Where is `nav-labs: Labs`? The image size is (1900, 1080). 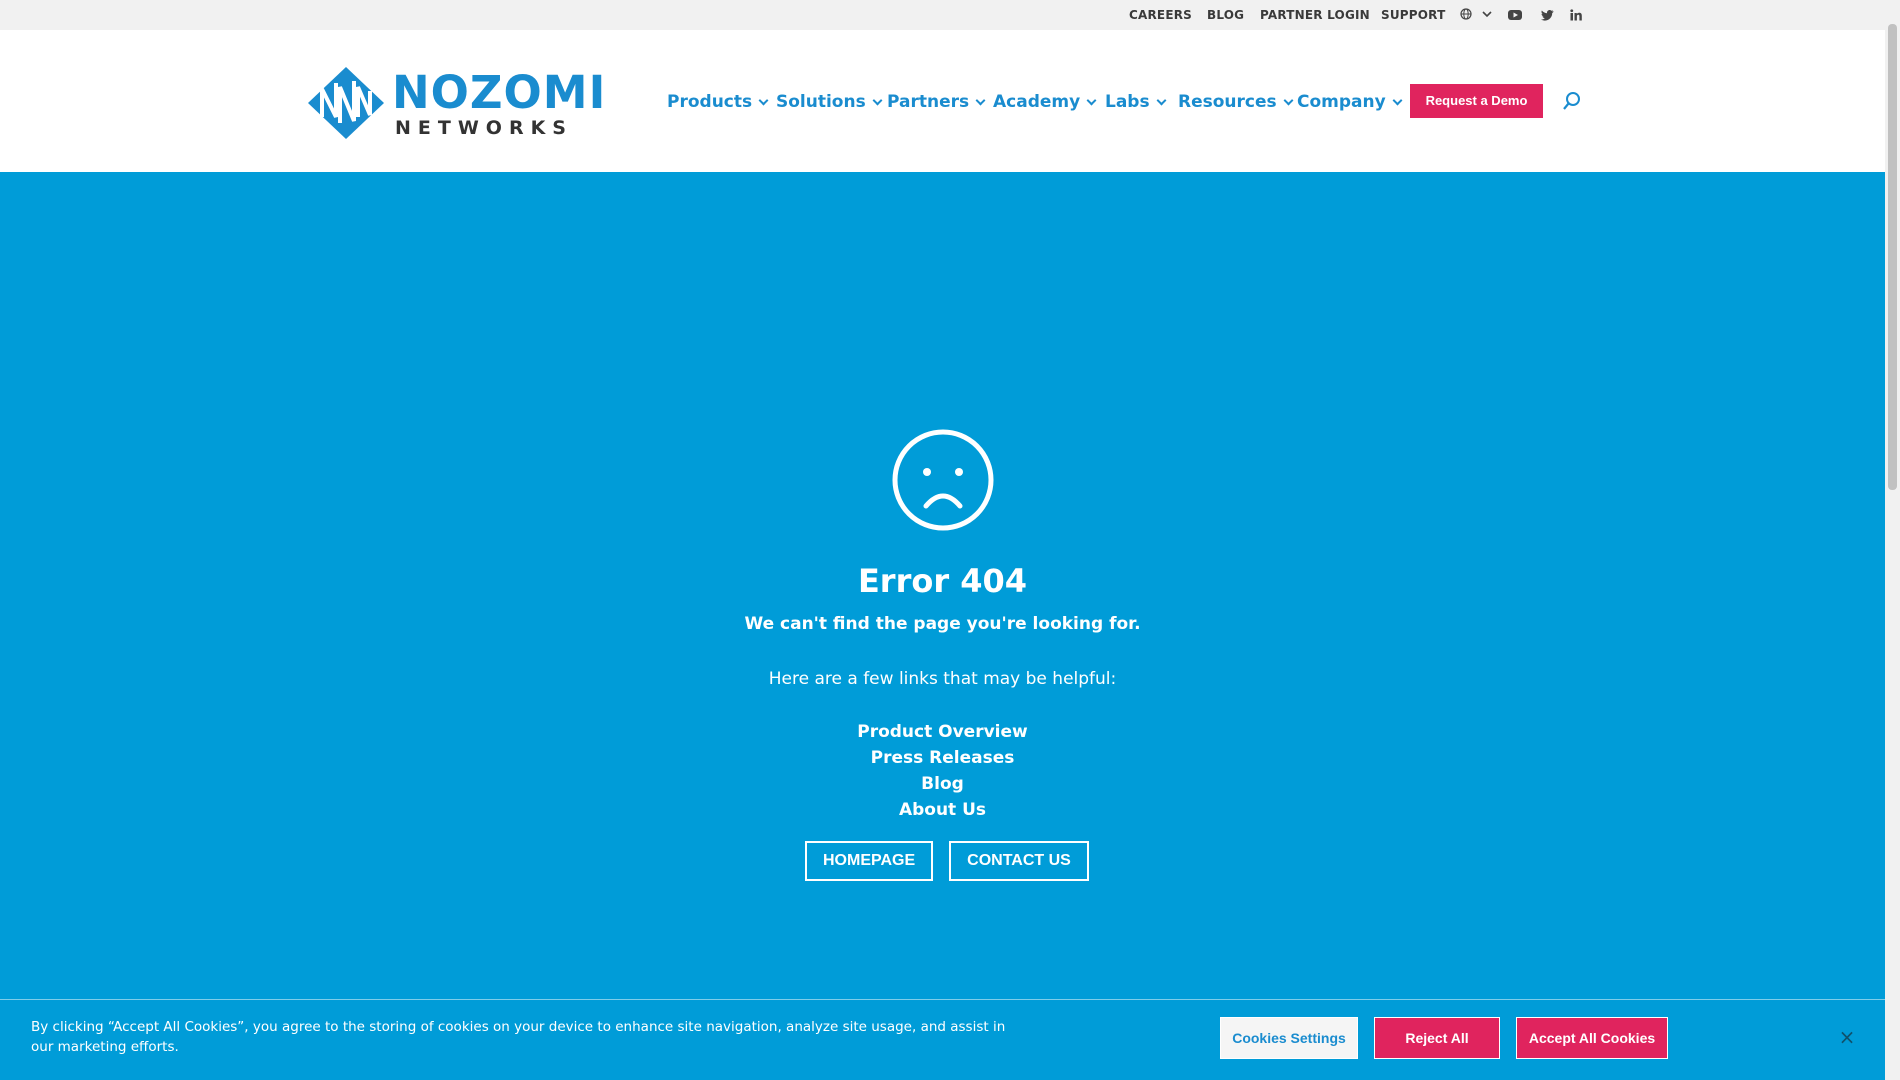
nav-labs: Labs is located at coordinates (1136, 102).